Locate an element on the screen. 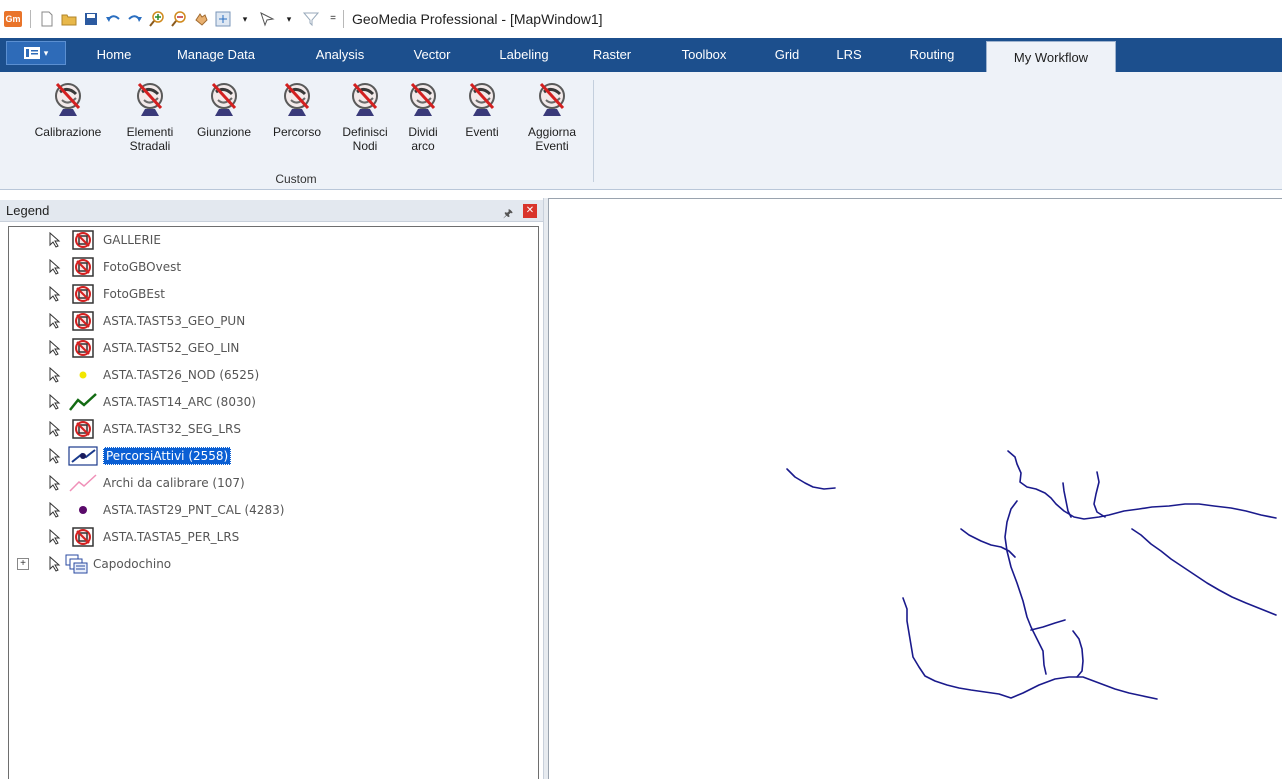 Image resolution: width=1282 pixels, height=780 pixels. ribbon-group-label: Custom is located at coordinates (296, 179).